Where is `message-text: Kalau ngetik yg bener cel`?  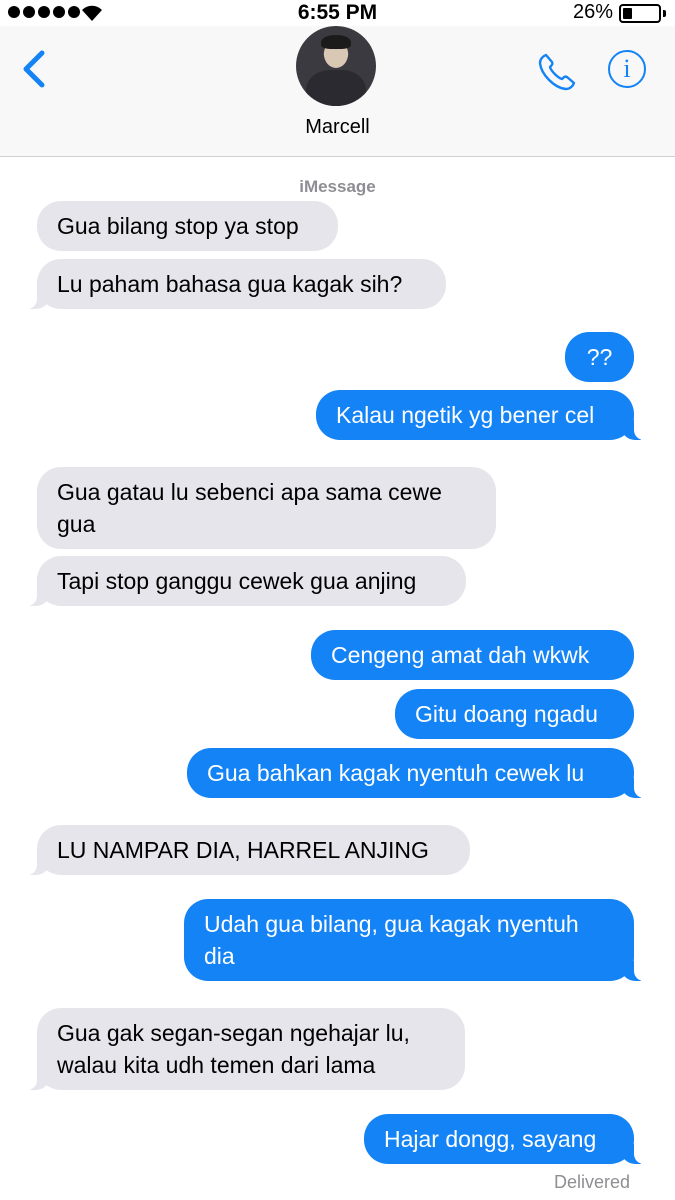
message-text: Kalau ngetik yg bener cel is located at coordinates (465, 415).